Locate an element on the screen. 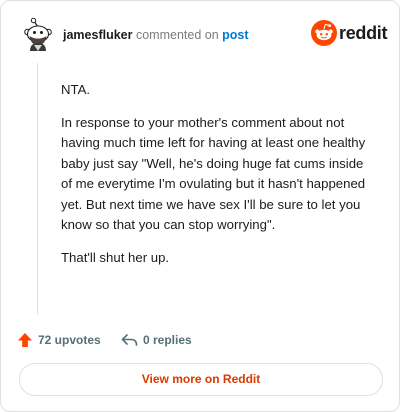 Image resolution: width=400 pixels, height=412 pixels. comment-header: jamesfluker commented on post reddit is located at coordinates (205, 34).